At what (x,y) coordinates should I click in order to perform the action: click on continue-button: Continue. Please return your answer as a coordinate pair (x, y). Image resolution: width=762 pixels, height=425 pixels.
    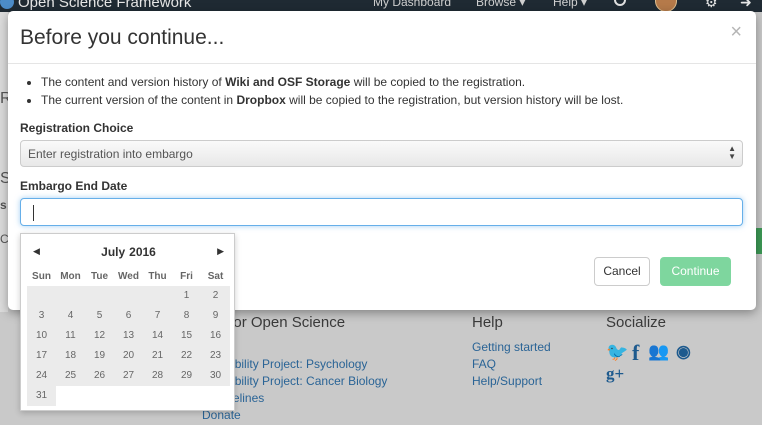
    Looking at the image, I should click on (695, 271).